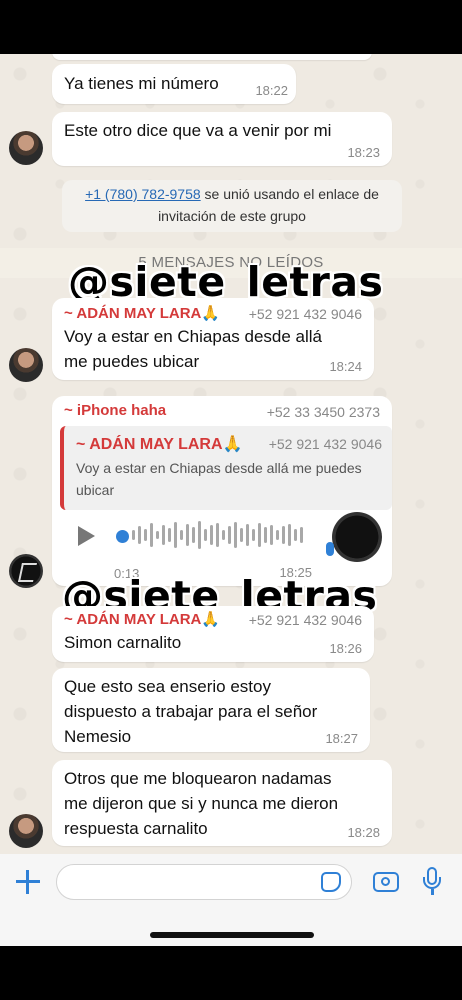 This screenshot has height=1000, width=462. I want to click on message-text: Simon carnalito, so click(123, 642).